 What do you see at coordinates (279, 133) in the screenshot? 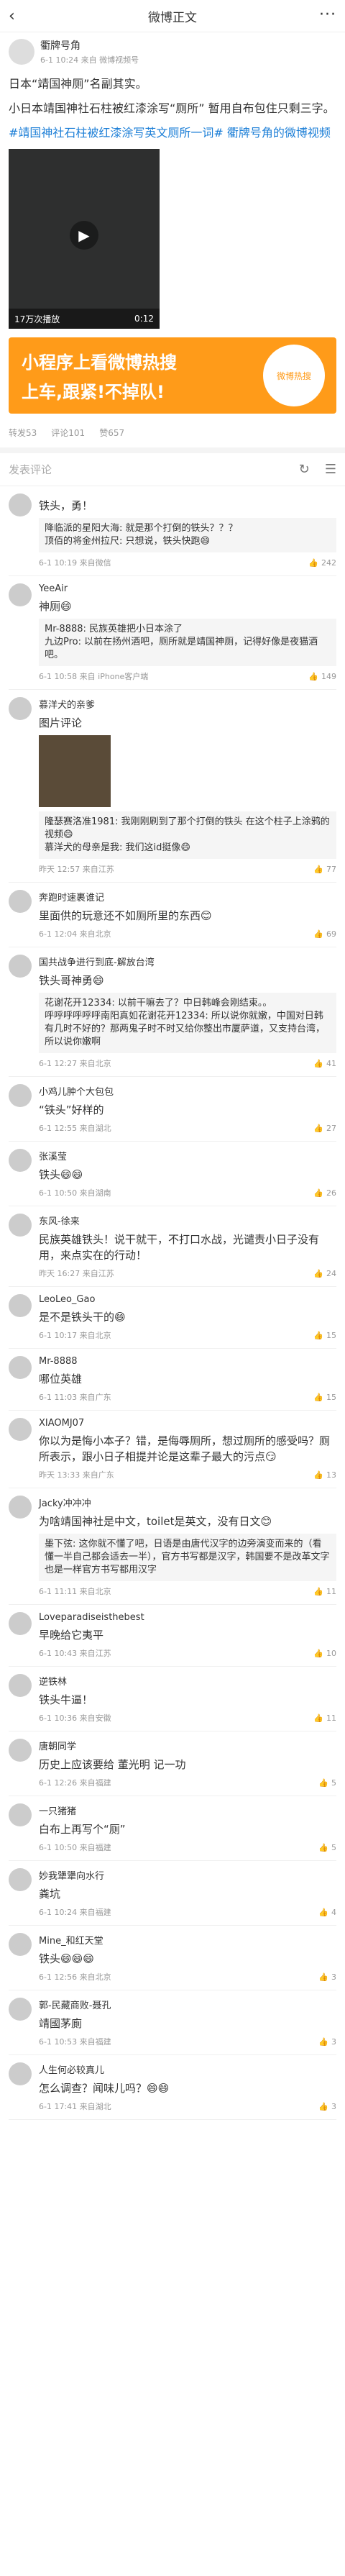
I see `video-link: 衢牌号角的微博视频` at bounding box center [279, 133].